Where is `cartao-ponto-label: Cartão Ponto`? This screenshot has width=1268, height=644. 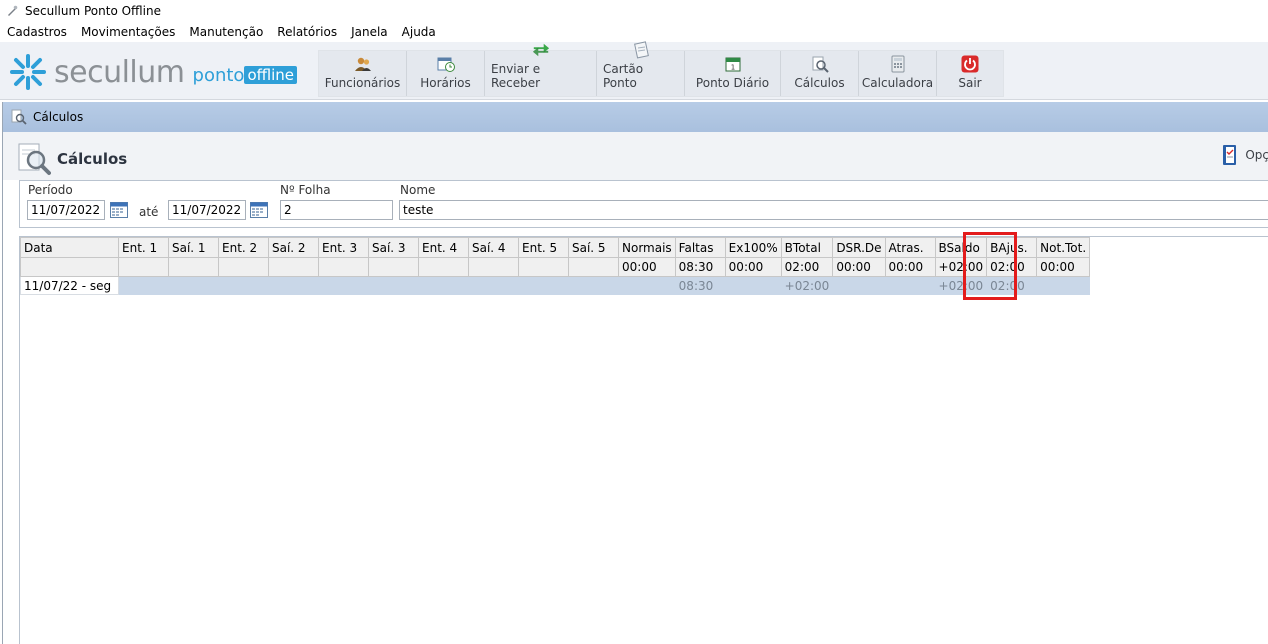 cartao-ponto-label: Cartão Ponto is located at coordinates (623, 76).